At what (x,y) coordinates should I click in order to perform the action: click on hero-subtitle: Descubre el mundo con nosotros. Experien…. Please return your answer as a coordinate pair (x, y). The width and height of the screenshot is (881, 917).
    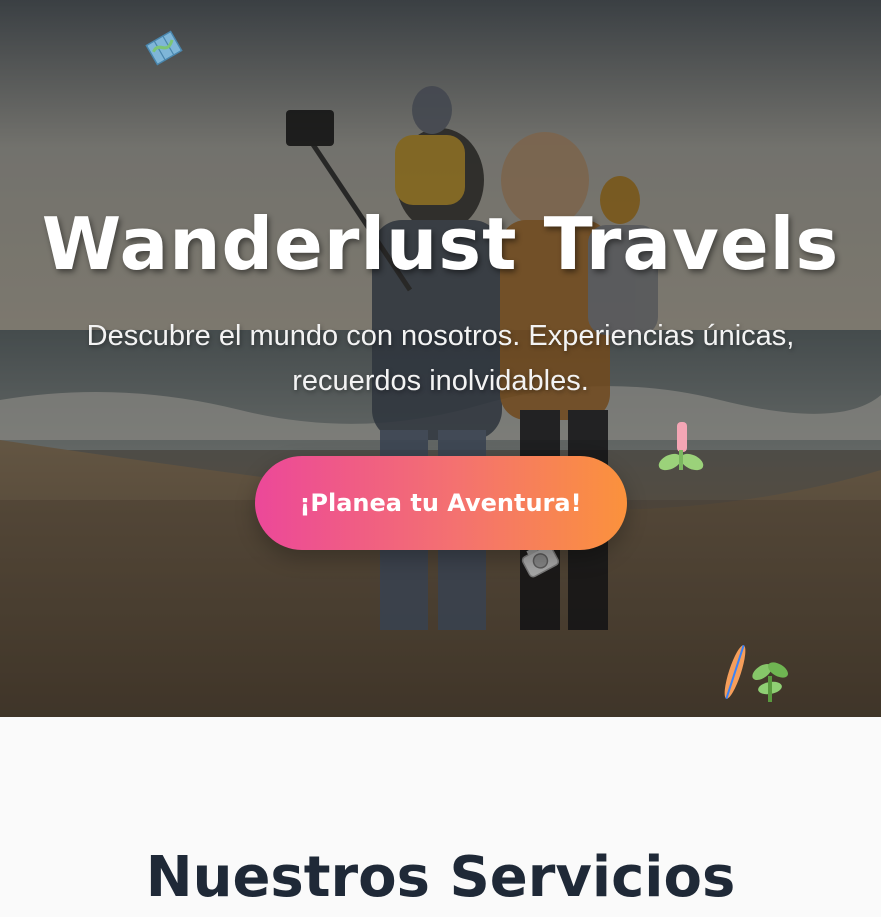
    Looking at the image, I should click on (440, 359).